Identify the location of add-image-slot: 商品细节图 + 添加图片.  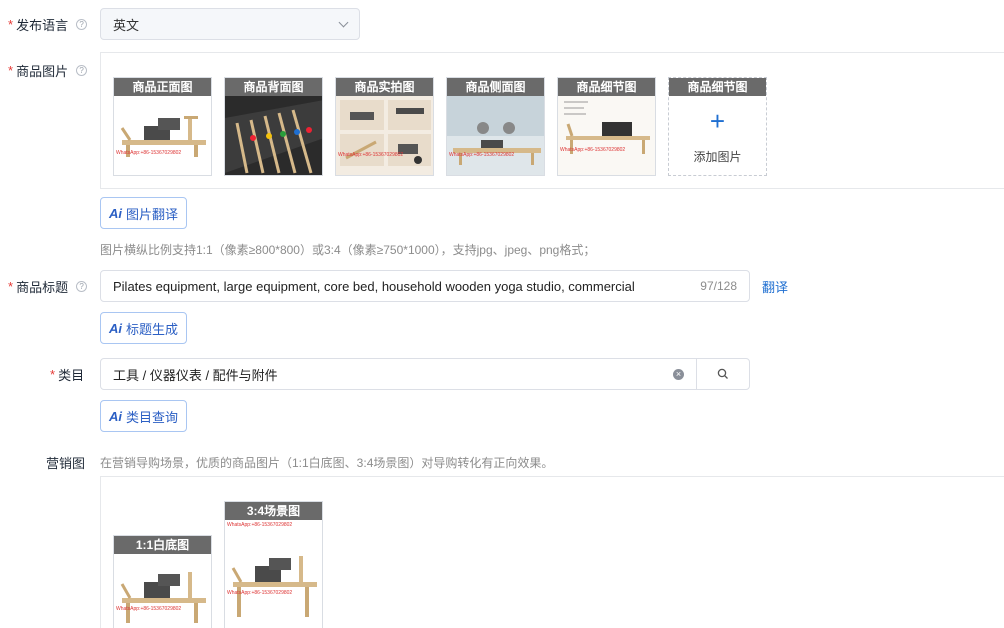
(717, 126).